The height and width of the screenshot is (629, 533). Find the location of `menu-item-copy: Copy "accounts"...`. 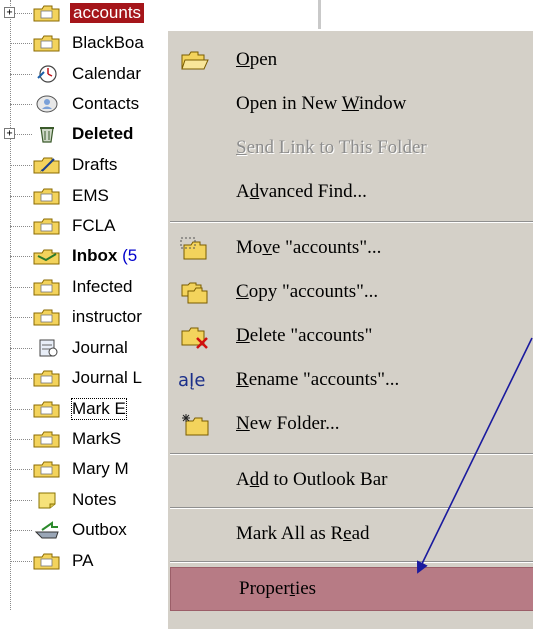

menu-item-copy: Copy "accounts"... is located at coordinates (350, 293).